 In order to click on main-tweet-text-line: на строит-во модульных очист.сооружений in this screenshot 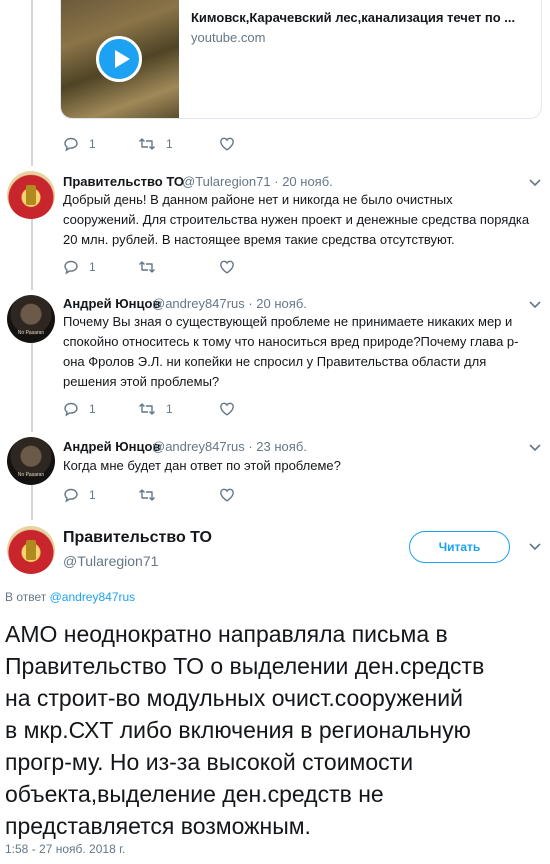, I will do `click(234, 698)`.